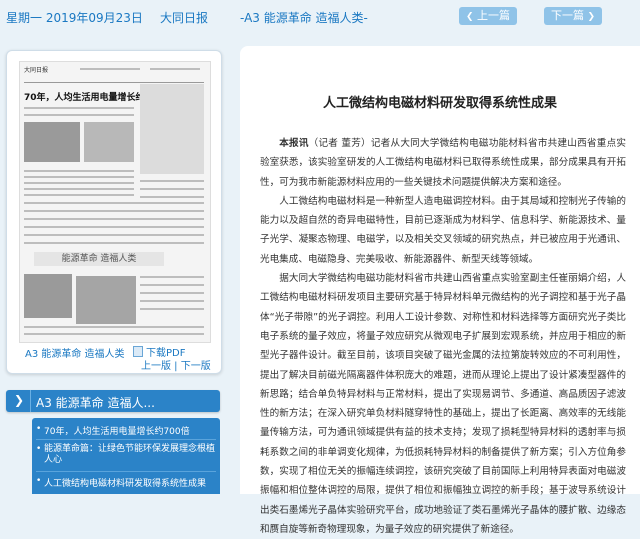 Image resolution: width=640 pixels, height=539 pixels. I want to click on list-item: • 人工微结构电磁材料研发取得系统性成果, so click(126, 482).